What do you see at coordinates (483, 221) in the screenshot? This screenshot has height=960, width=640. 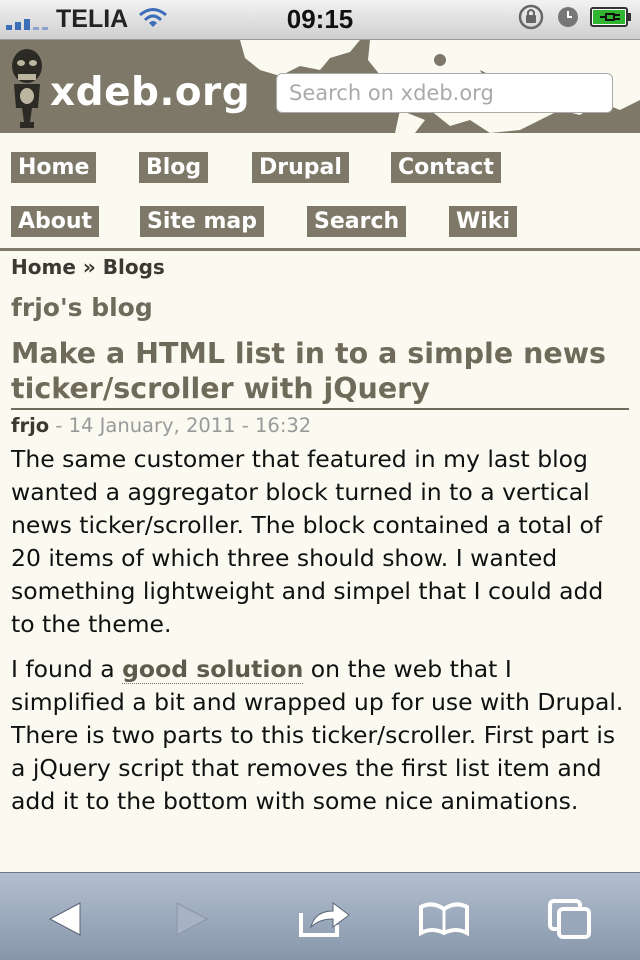 I see `nav-wiki-button: Wiki` at bounding box center [483, 221].